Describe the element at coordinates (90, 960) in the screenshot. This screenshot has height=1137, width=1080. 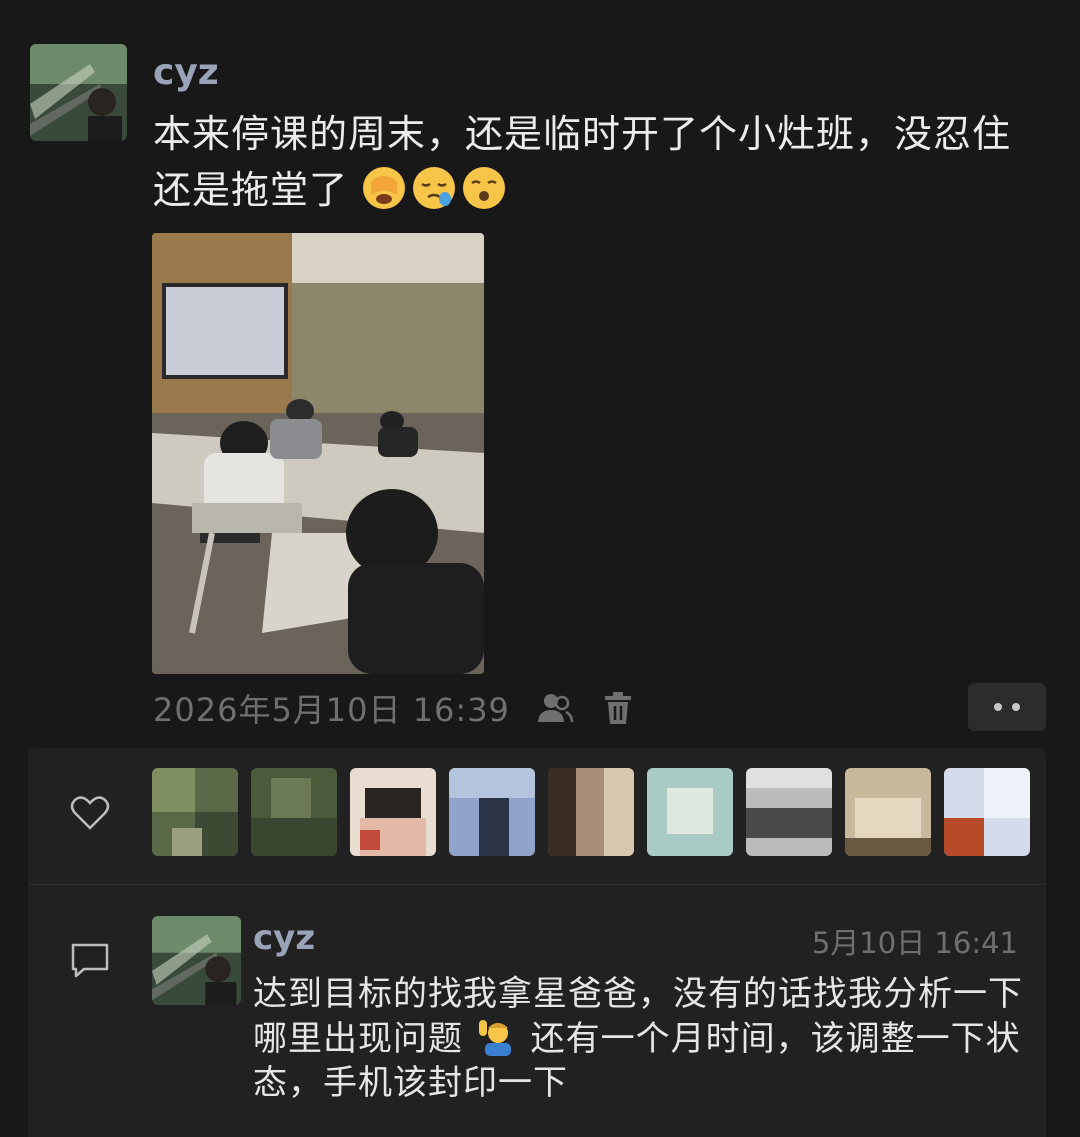
I see `comment-bubble-icon` at that location.